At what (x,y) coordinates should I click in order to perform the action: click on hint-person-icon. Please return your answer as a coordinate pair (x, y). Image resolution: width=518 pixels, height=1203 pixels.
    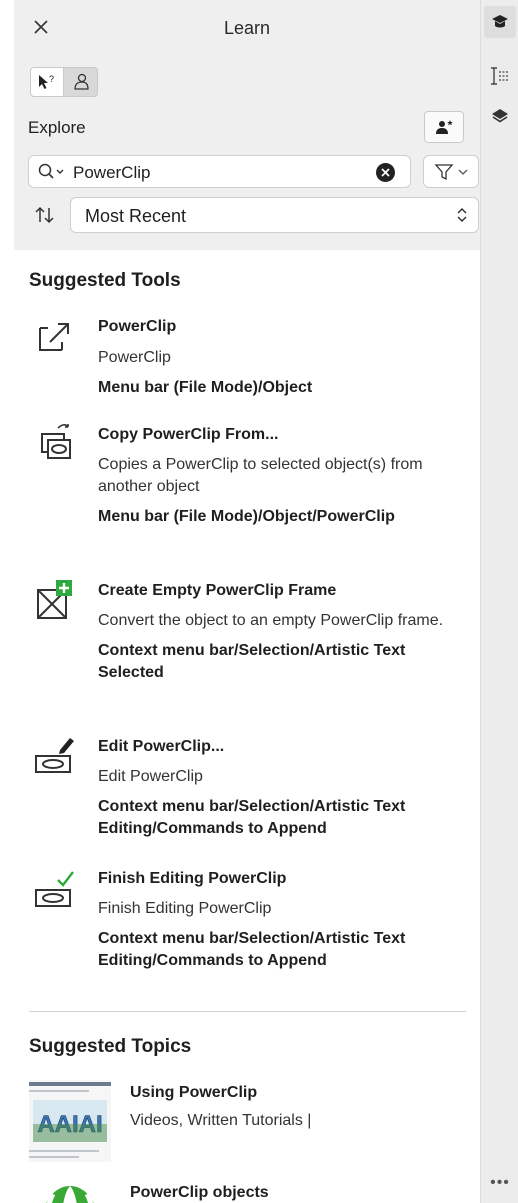
    Looking at the image, I should click on (81, 81).